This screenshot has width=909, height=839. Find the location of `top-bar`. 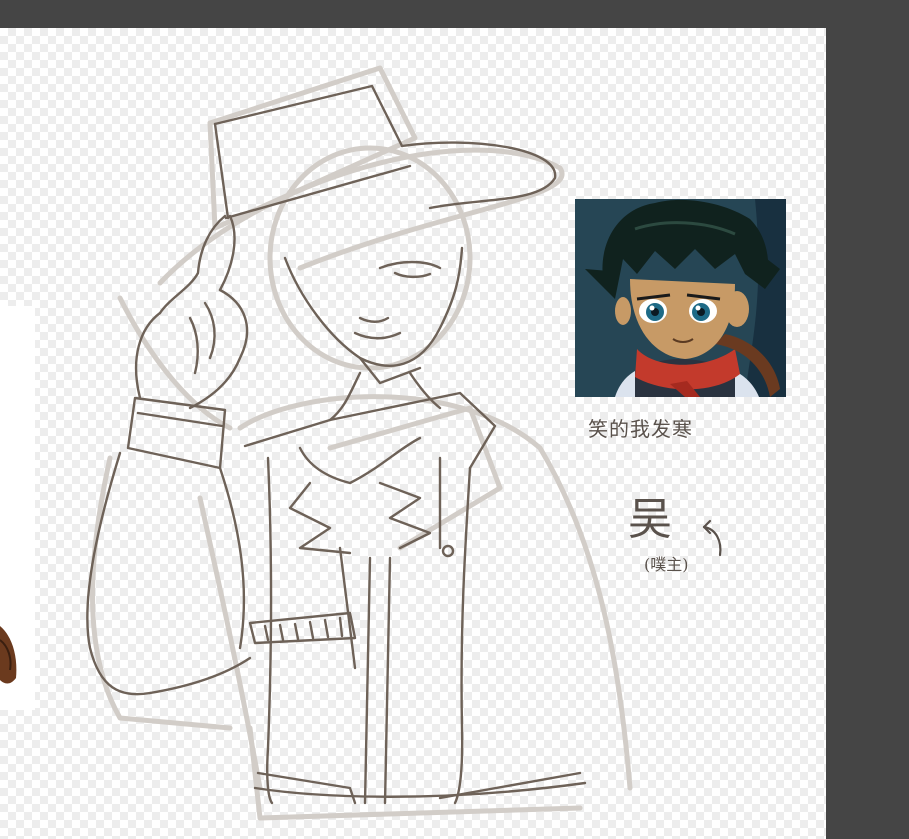

top-bar is located at coordinates (454, 14).